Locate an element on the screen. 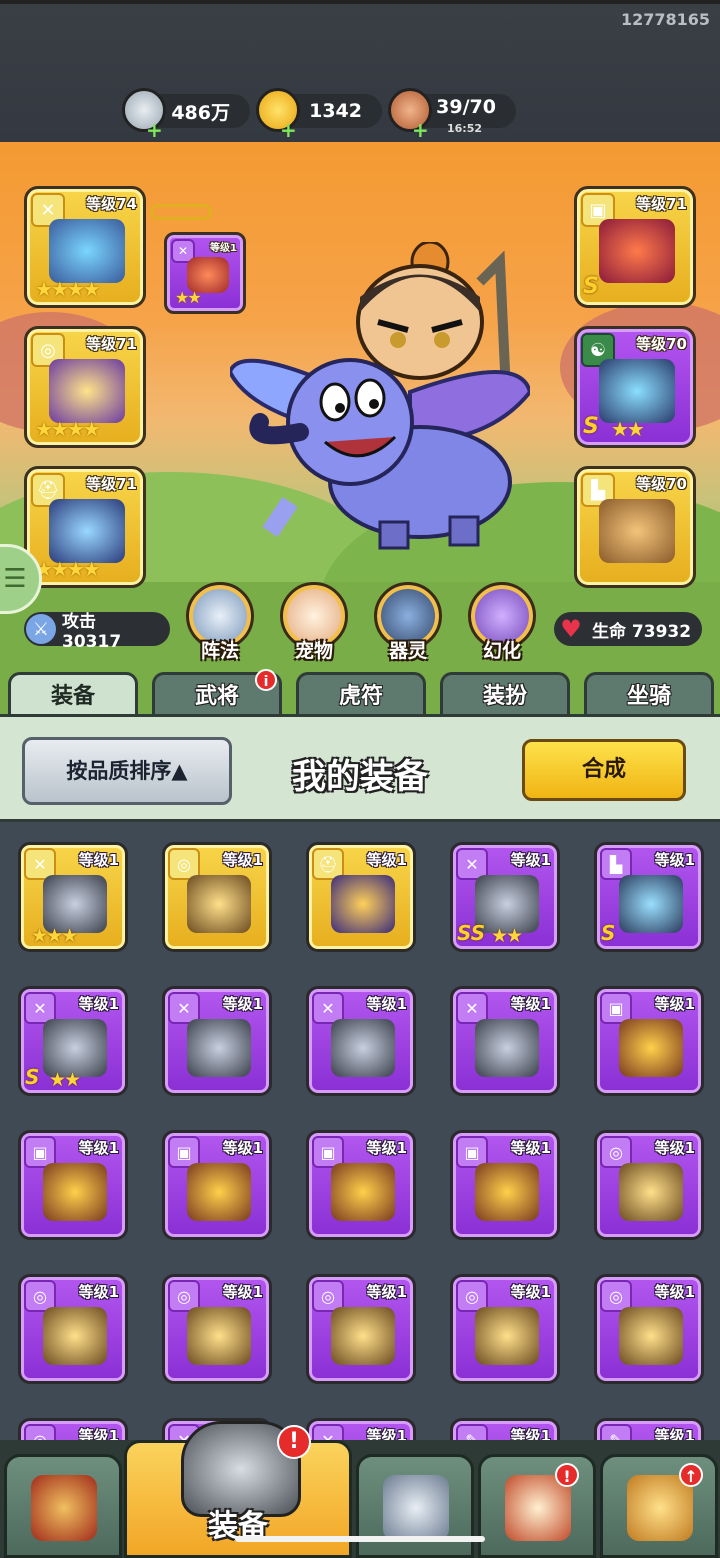 The image size is (720, 1558). heart-icon: ♥ is located at coordinates (571, 629).